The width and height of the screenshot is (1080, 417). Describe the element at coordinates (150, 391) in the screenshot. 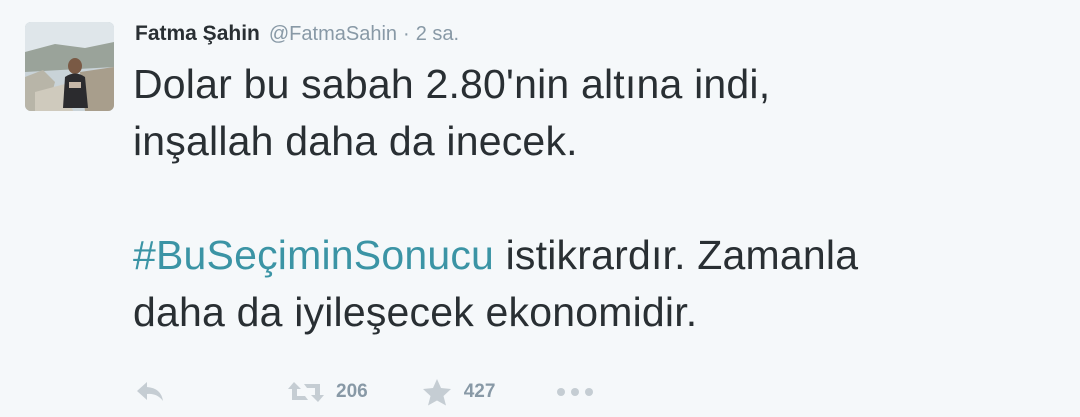

I see `reply-icon` at that location.